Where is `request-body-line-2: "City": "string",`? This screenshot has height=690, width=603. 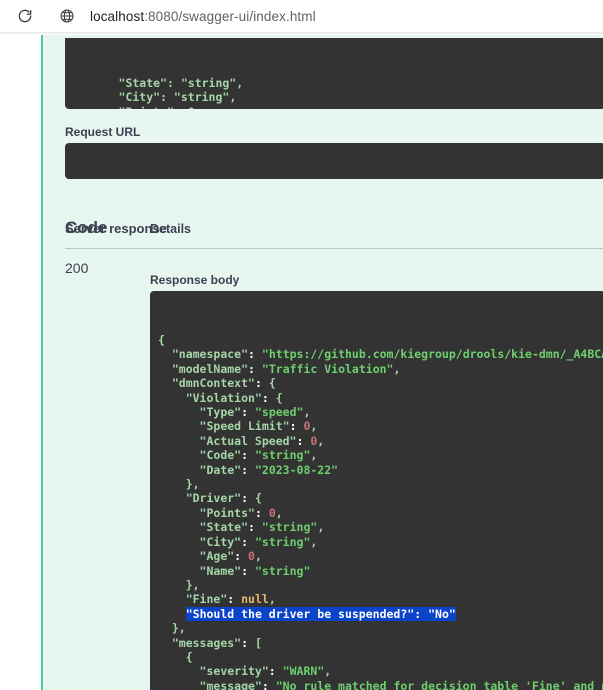
request-body-line-2: "City": "string", is located at coordinates (157, 97).